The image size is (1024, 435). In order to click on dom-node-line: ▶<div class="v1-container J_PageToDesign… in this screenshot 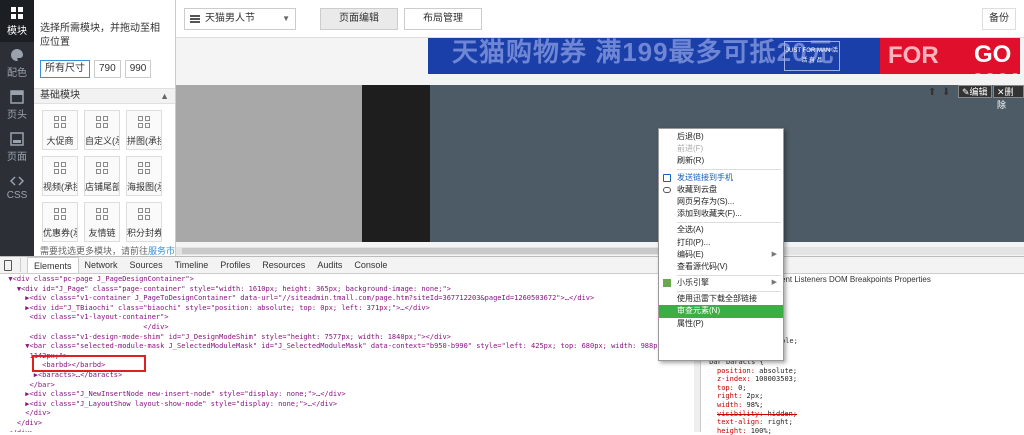, I will do `click(350, 299)`.